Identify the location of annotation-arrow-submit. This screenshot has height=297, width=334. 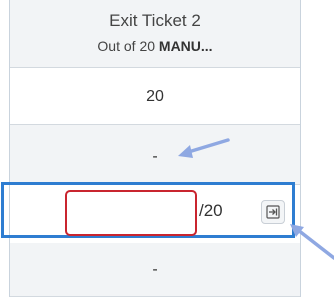
(312, 242).